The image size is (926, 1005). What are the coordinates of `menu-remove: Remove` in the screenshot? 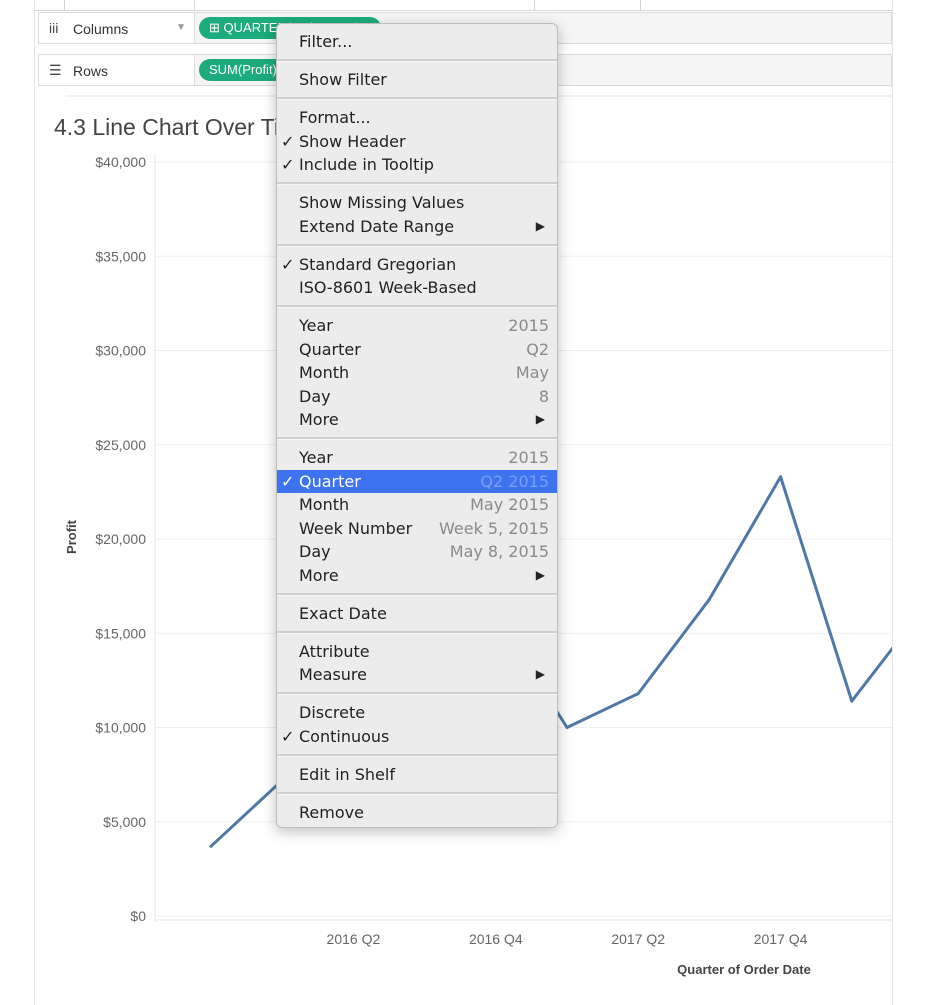 It's located at (417, 812).